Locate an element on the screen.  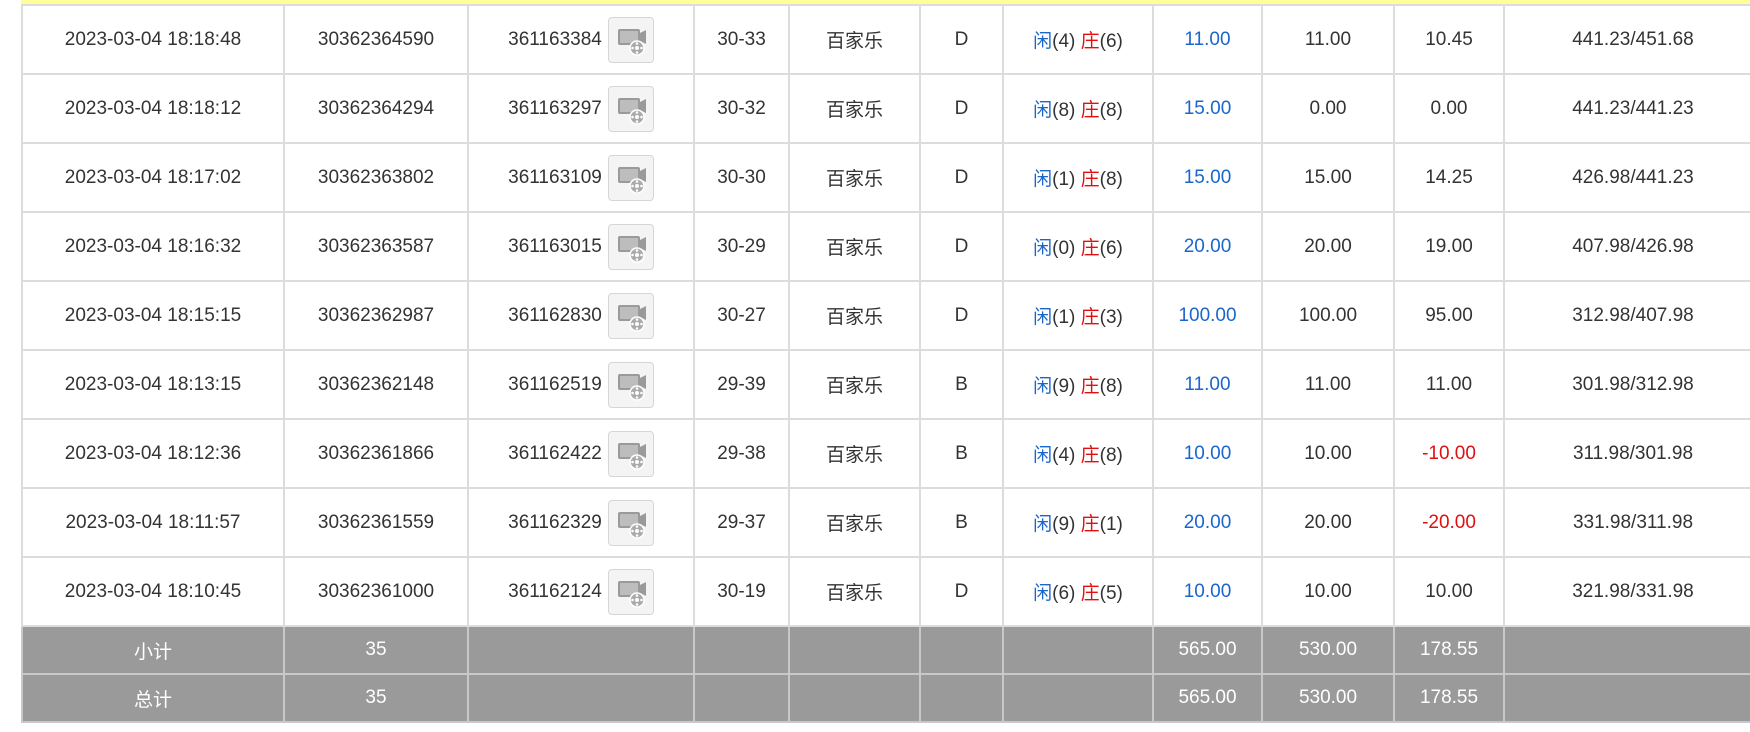
game-result: 闲(8) 庄(8) is located at coordinates (1078, 108).